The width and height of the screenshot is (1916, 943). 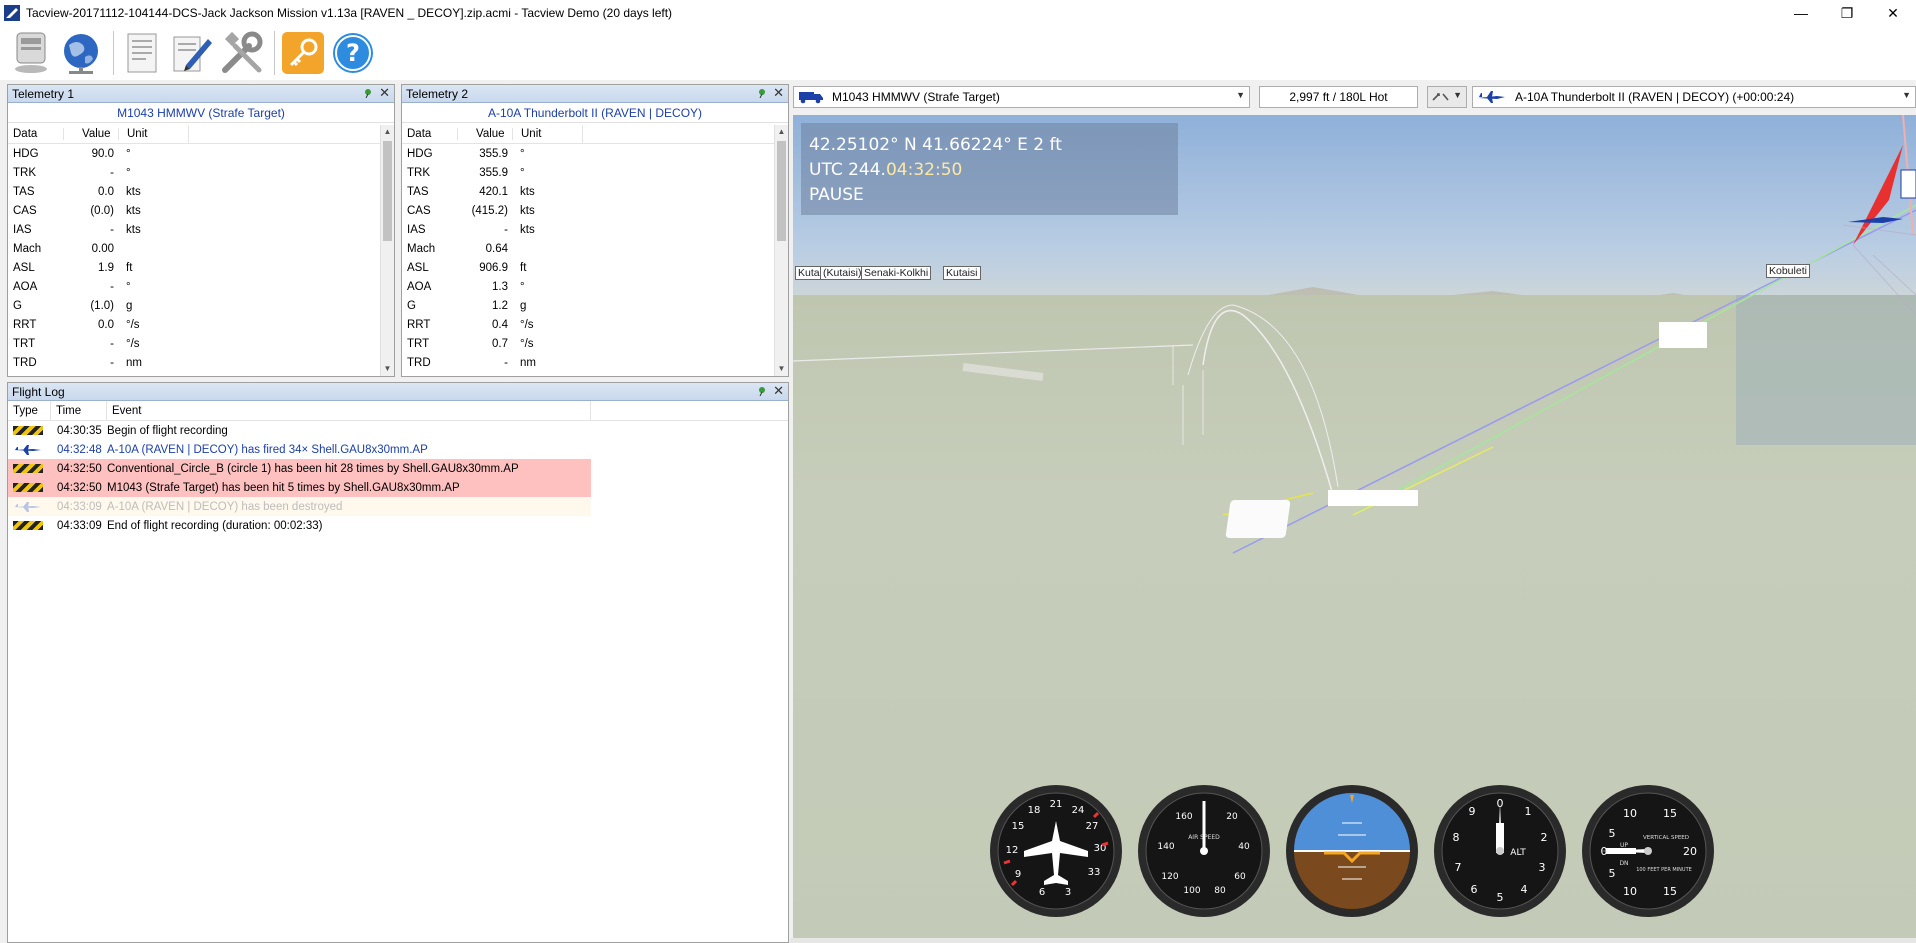 I want to click on minimize-button: —, so click(x=1801, y=13).